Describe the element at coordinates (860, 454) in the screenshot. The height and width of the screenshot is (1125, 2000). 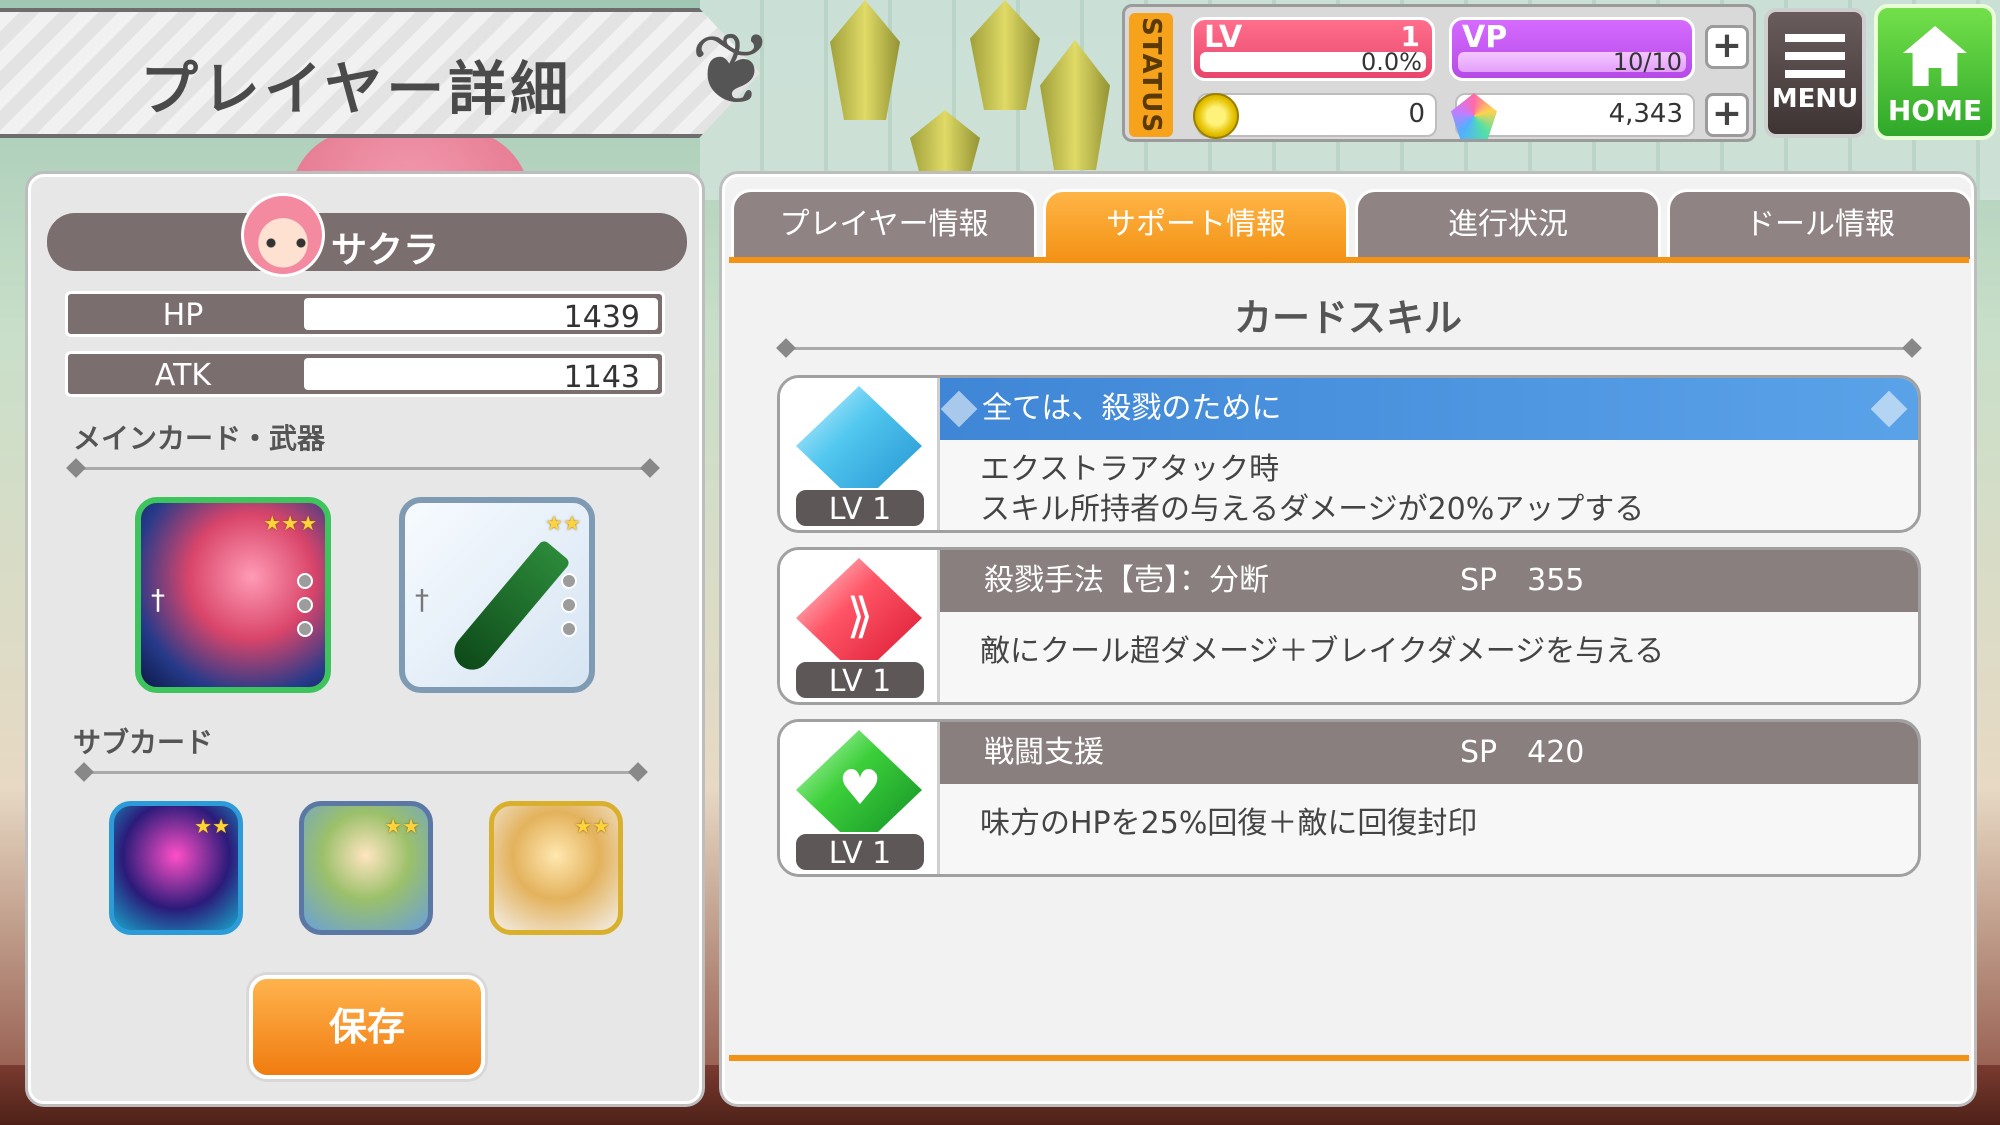
I see `skill-icon: LV 1` at that location.